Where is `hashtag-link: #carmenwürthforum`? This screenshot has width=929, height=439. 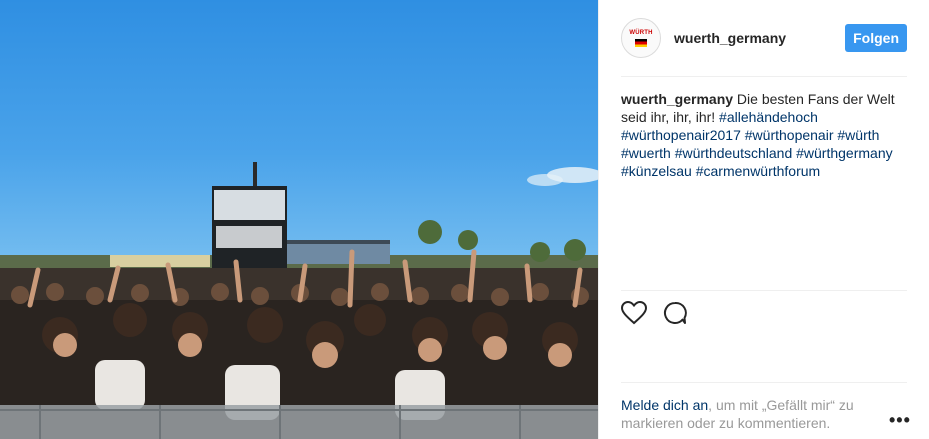
hashtag-link: #carmenwürthforum is located at coordinates (758, 171).